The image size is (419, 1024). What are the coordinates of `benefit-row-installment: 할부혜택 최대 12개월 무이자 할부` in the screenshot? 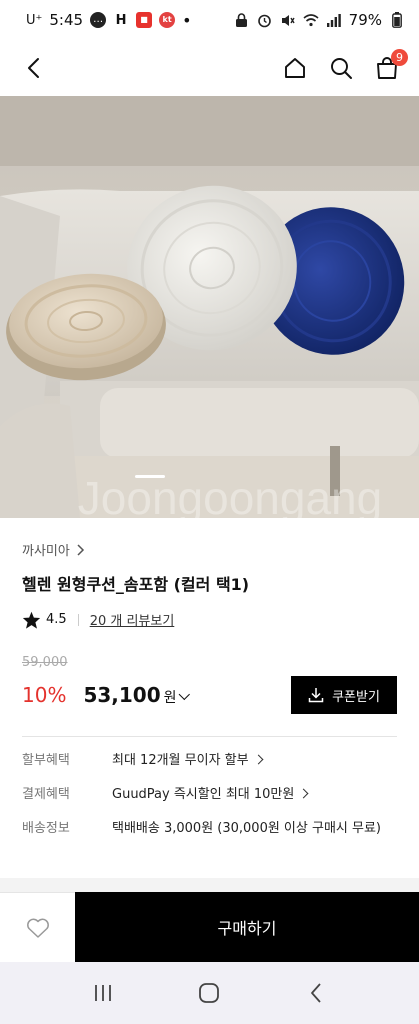 It's located at (209, 761).